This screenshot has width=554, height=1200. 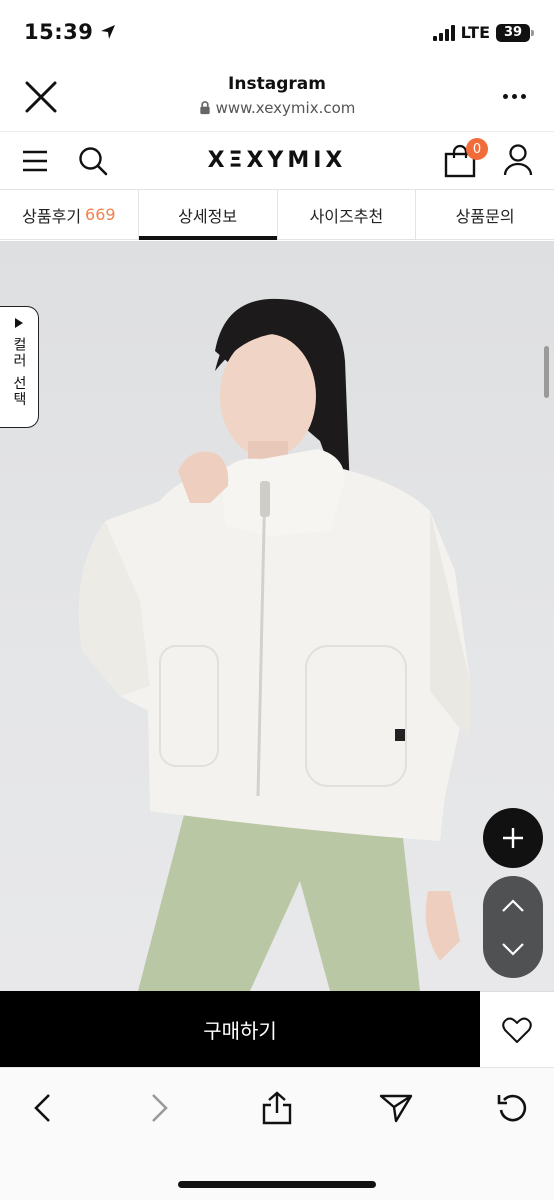 I want to click on scroll-nav, so click(x=513, y=927).